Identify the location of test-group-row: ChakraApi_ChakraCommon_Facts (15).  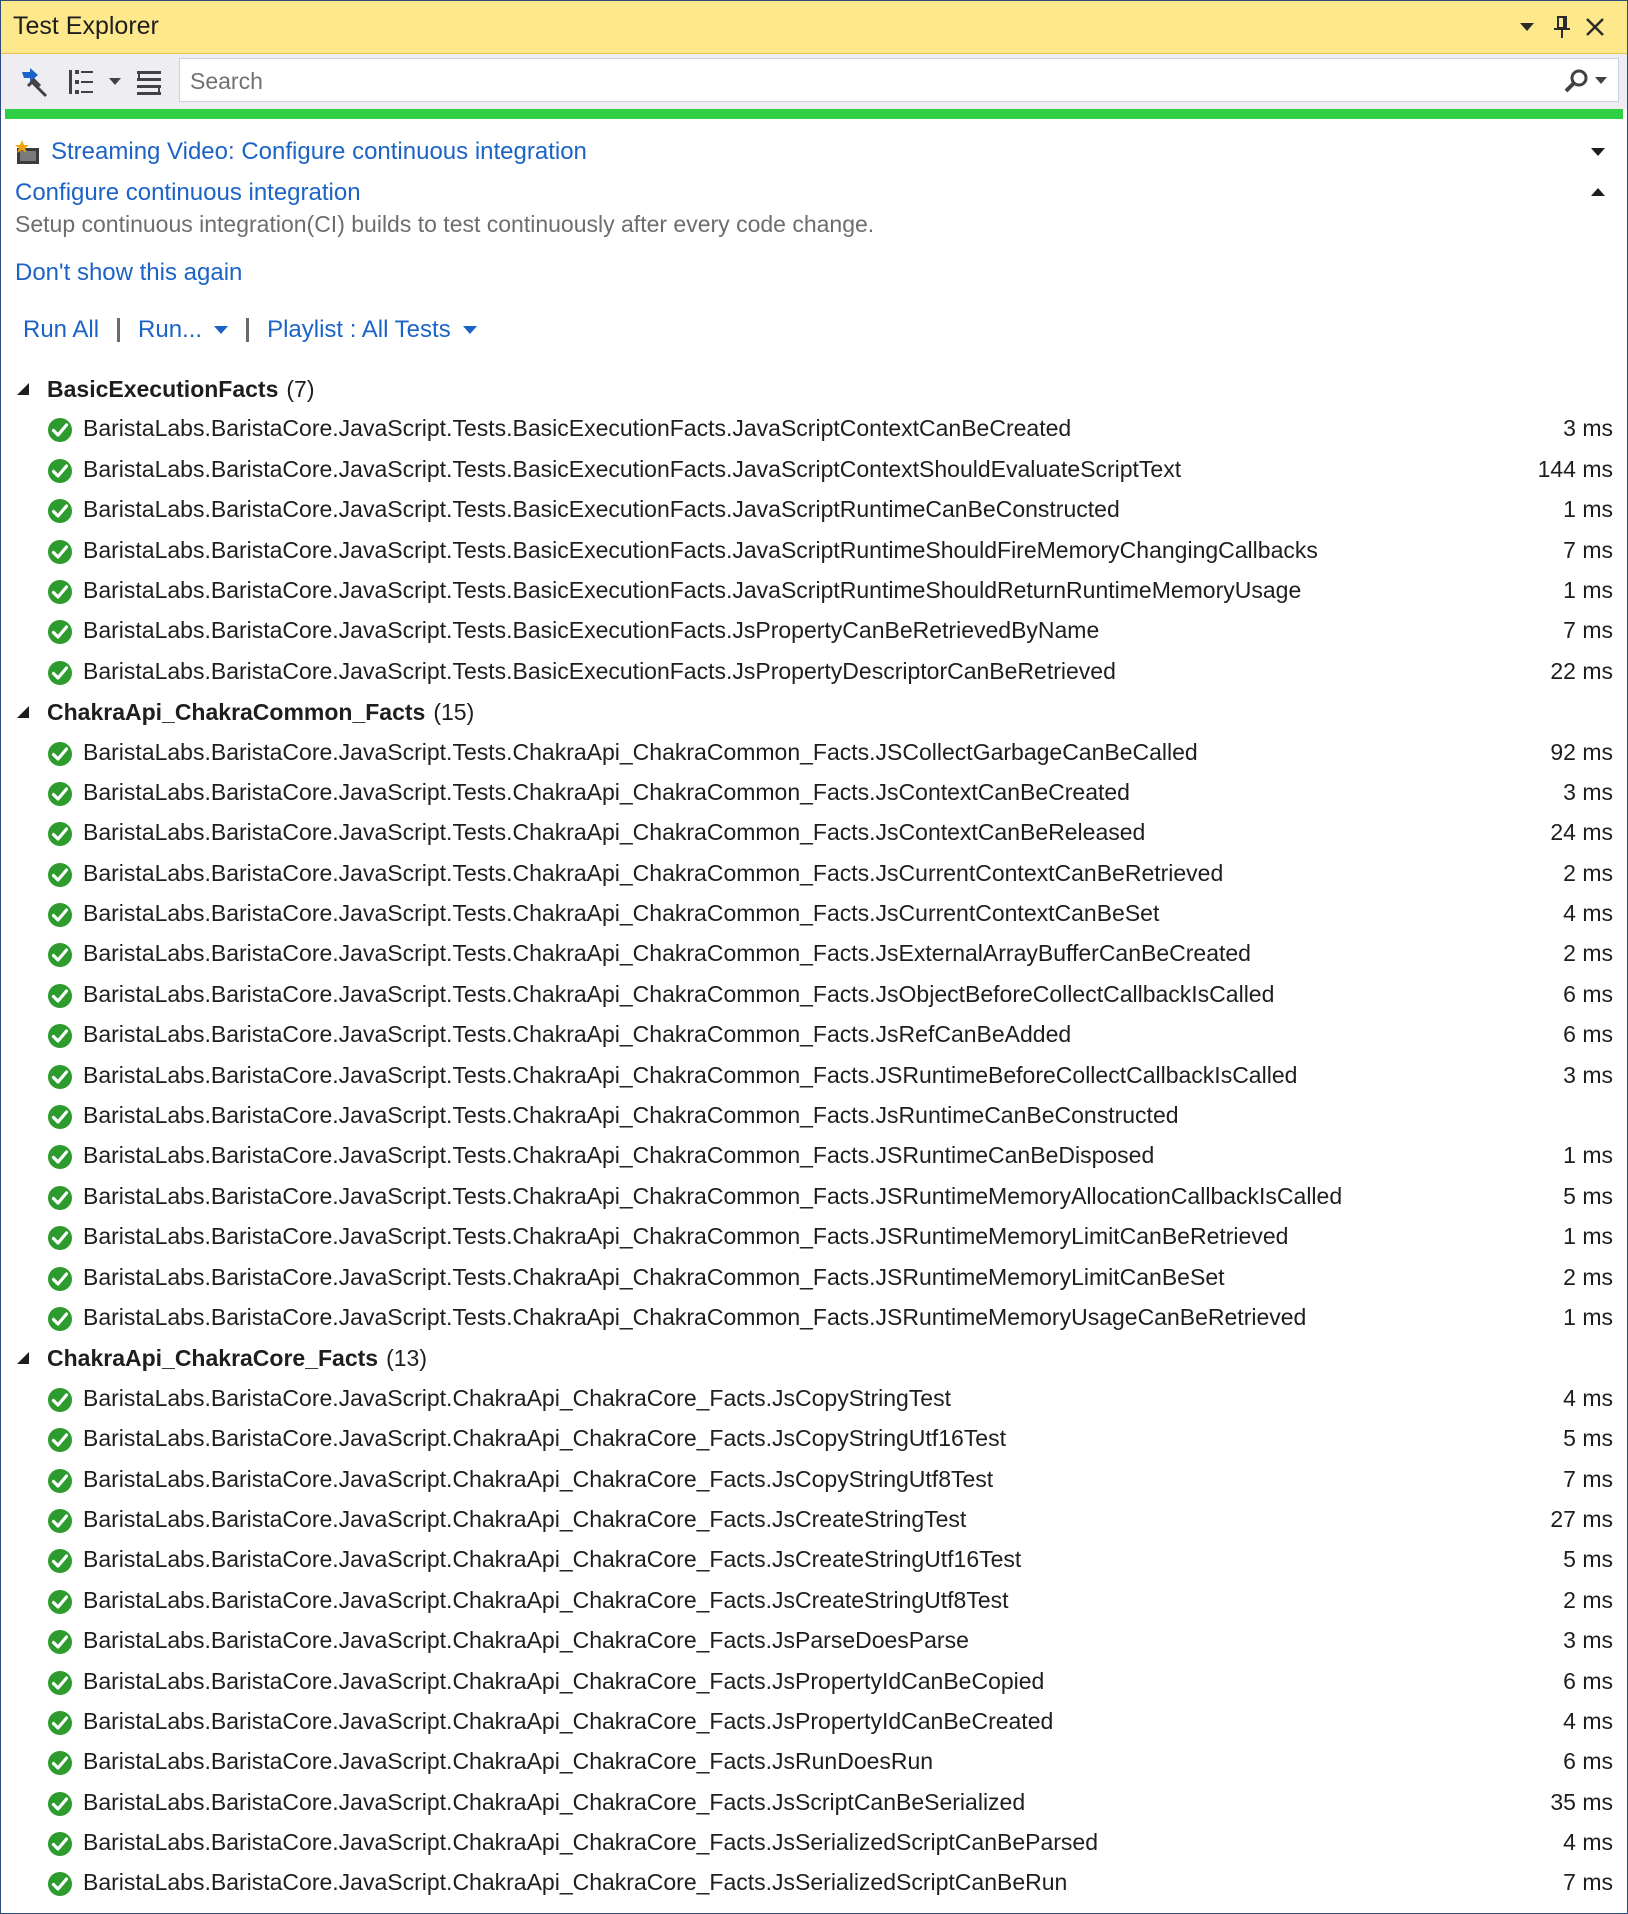
(814, 712).